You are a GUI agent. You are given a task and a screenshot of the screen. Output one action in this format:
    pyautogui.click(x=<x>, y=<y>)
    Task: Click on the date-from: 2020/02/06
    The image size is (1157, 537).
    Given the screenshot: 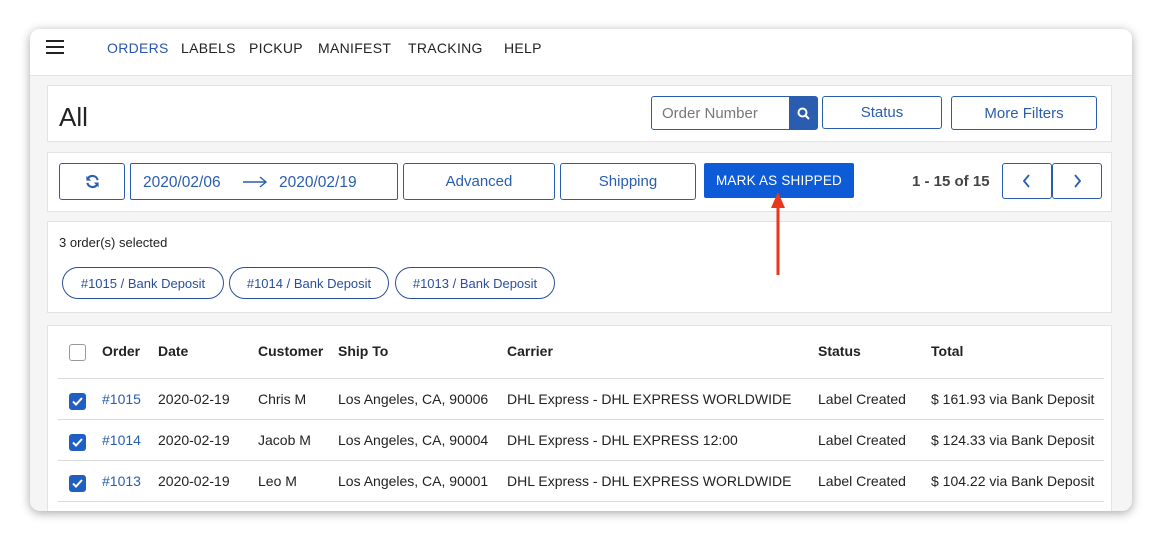 What is the action you would take?
    pyautogui.click(x=182, y=182)
    